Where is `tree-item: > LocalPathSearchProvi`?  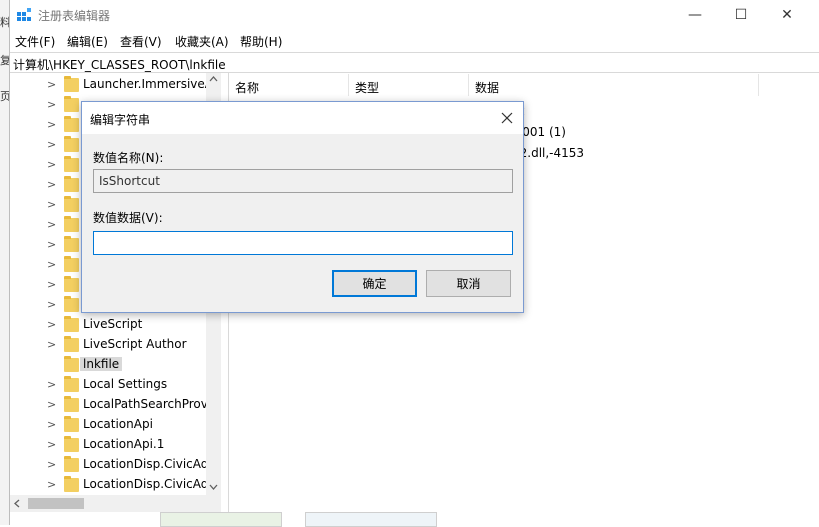 tree-item: > LocalPathSearchProvi is located at coordinates (115, 405).